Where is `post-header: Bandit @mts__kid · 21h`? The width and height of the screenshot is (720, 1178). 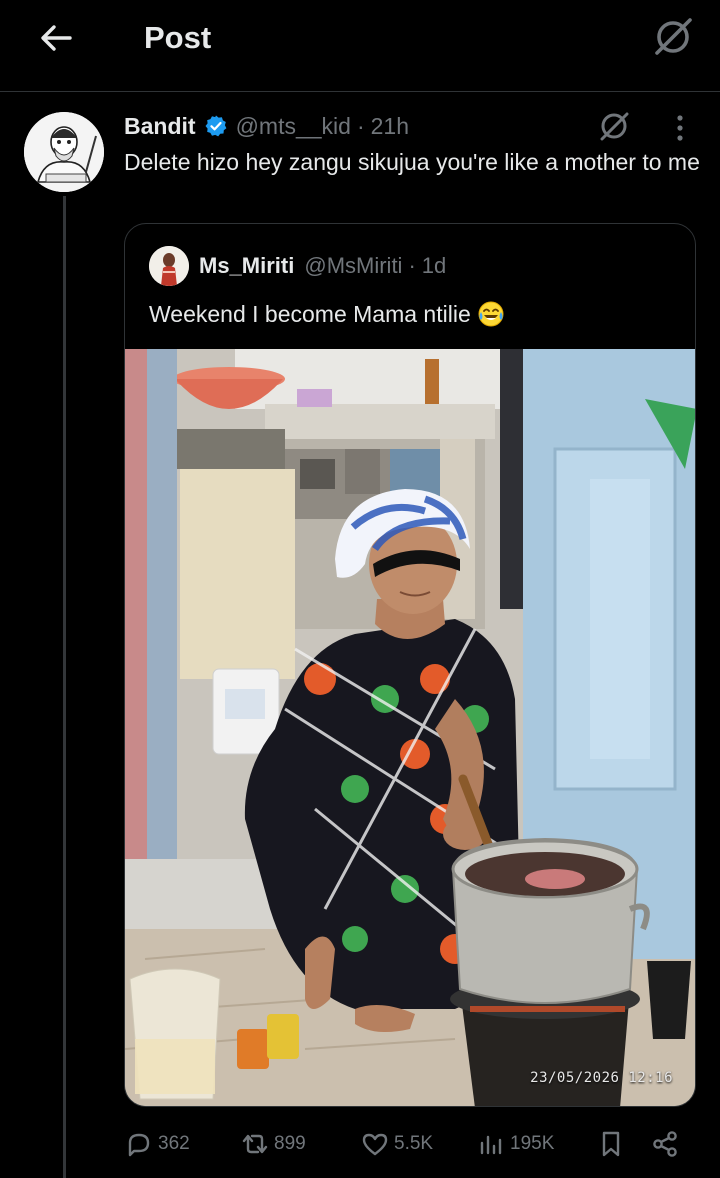 post-header: Bandit @mts__kid · 21h is located at coordinates (266, 126).